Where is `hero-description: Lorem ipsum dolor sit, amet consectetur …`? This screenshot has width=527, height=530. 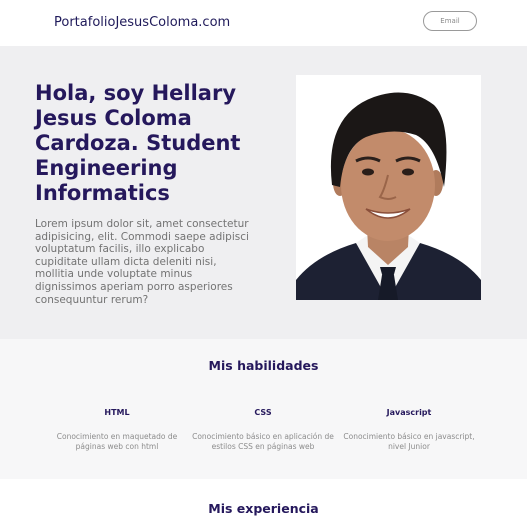 hero-description: Lorem ipsum dolor sit, amet consectetur … is located at coordinates (142, 262).